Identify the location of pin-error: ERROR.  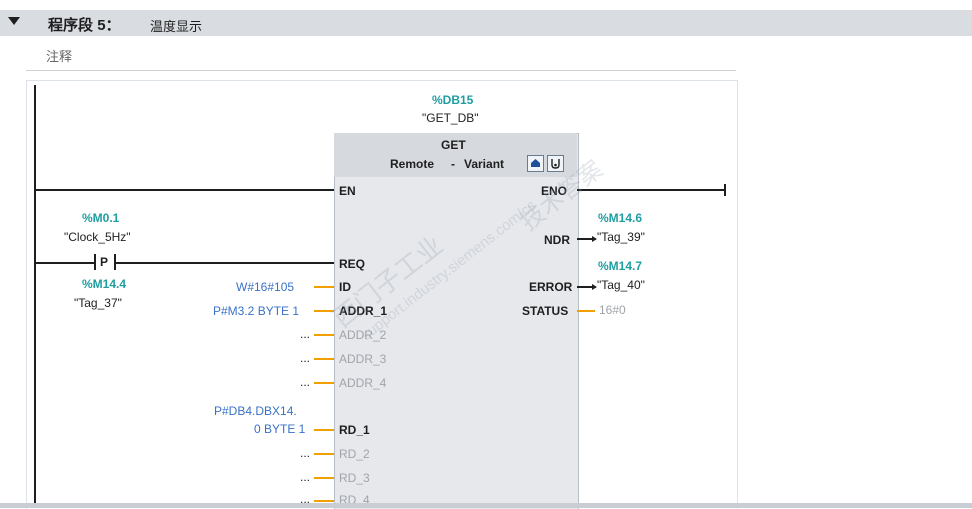
(551, 287).